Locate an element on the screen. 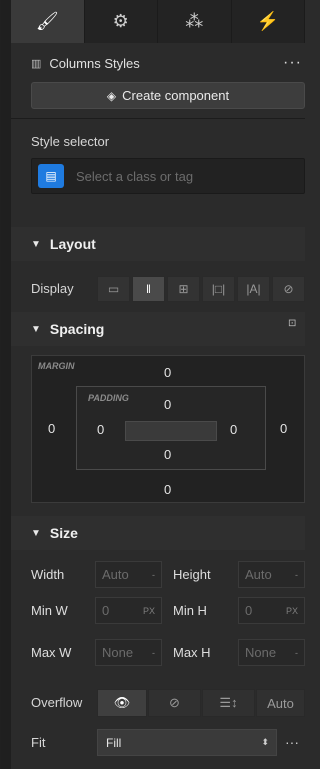  fit-value: Fill is located at coordinates (114, 742).